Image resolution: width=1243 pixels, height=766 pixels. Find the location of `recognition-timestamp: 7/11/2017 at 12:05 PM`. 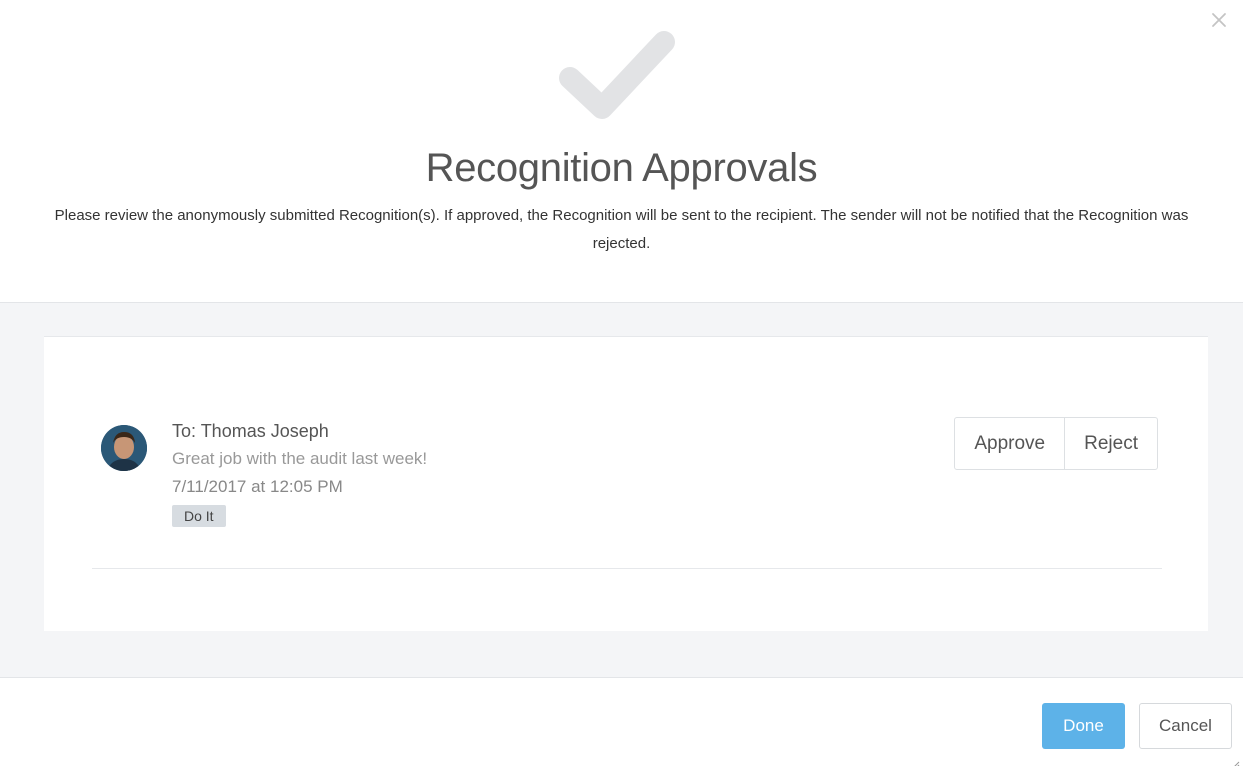

recognition-timestamp: 7/11/2017 at 12:05 PM is located at coordinates (257, 486).